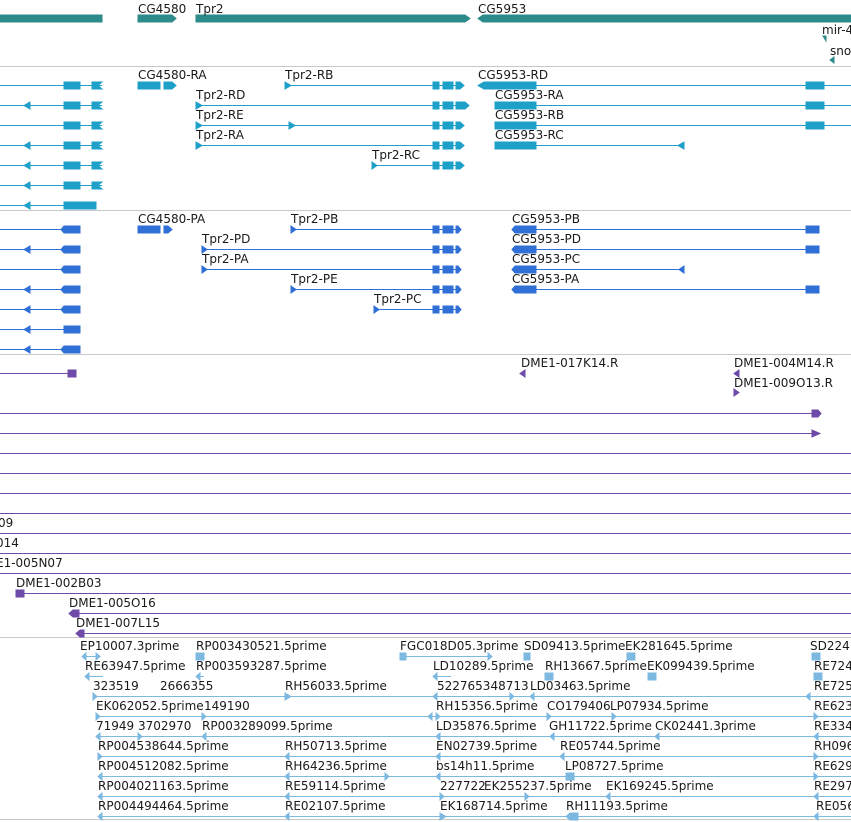 The width and height of the screenshot is (851, 822). What do you see at coordinates (574, 646) in the screenshot?
I see `est-label: SD09413.5prime` at bounding box center [574, 646].